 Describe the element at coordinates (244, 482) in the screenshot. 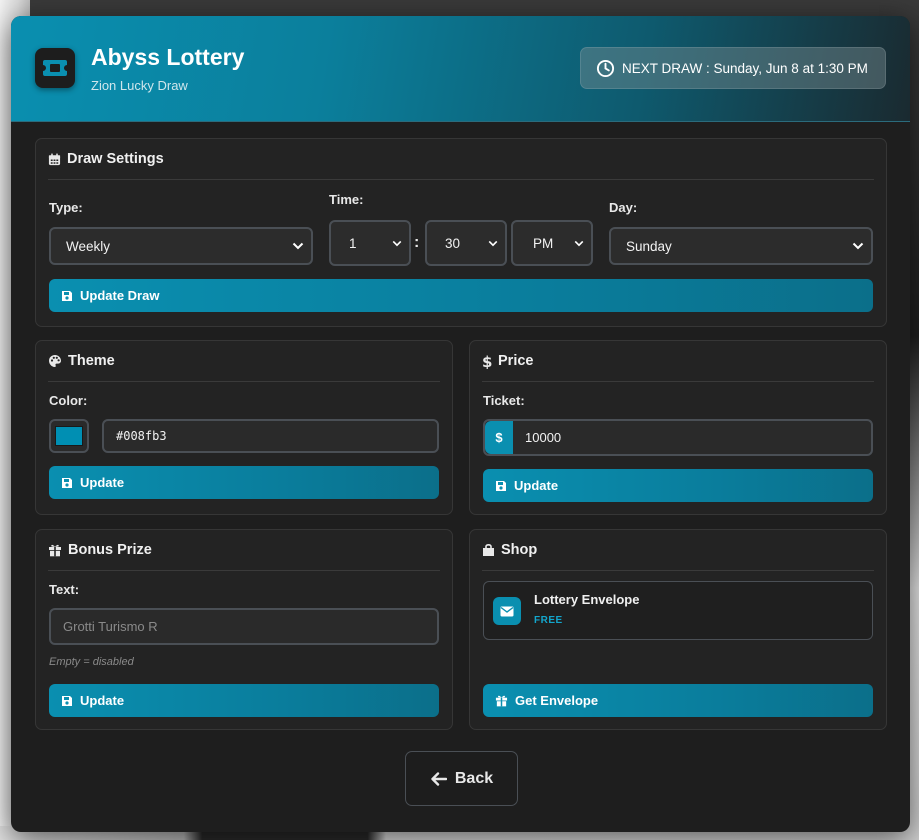

I see `theme-update-button: Update` at that location.